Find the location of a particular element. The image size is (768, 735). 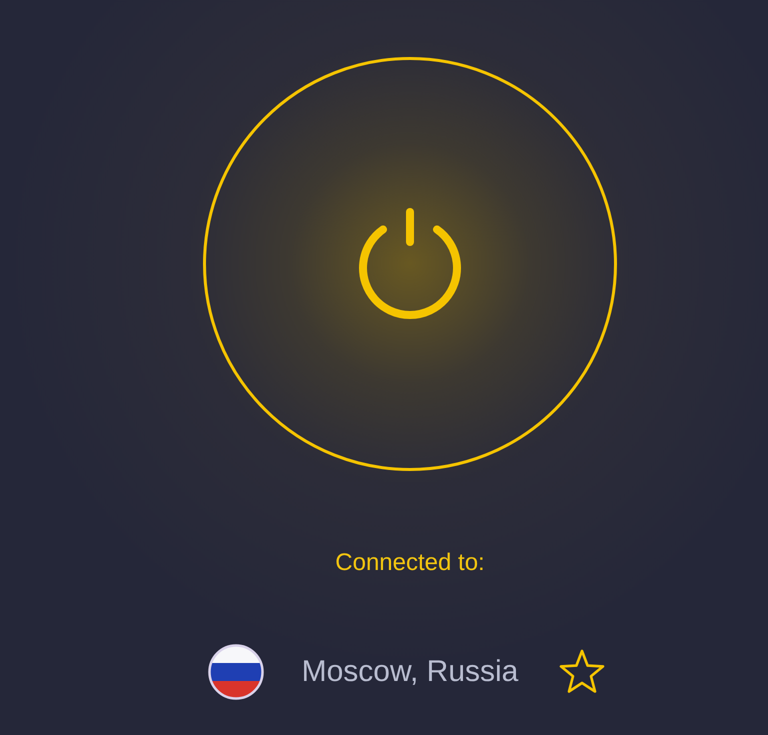

location-name: Moscow, Russia is located at coordinates (410, 672).